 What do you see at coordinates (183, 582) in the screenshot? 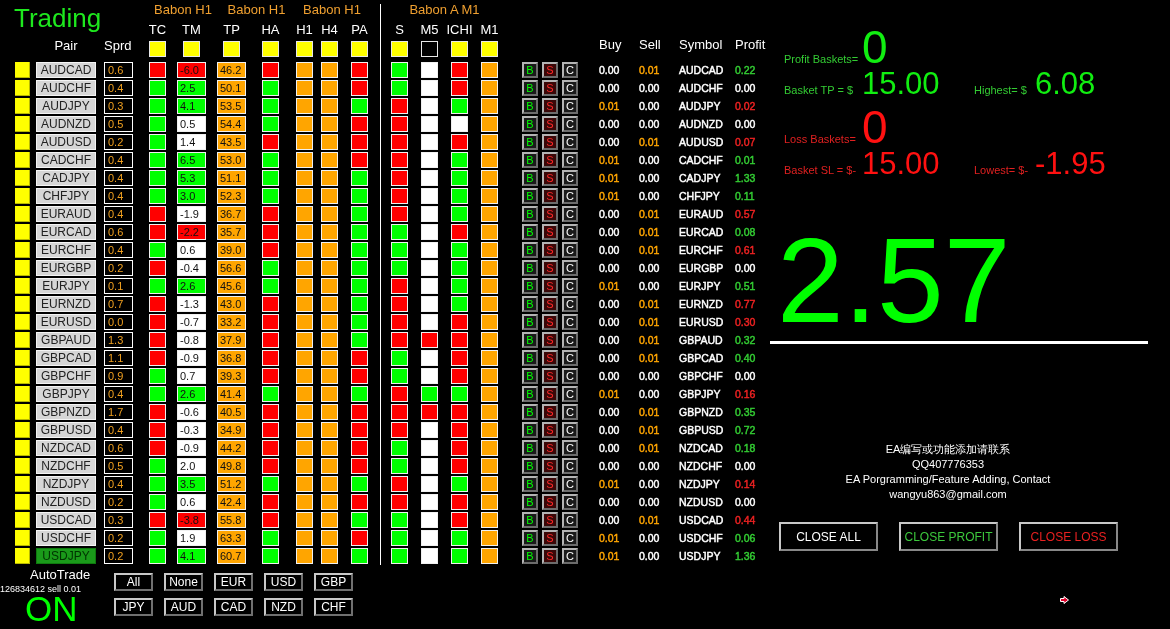
I see `filter-button: None` at bounding box center [183, 582].